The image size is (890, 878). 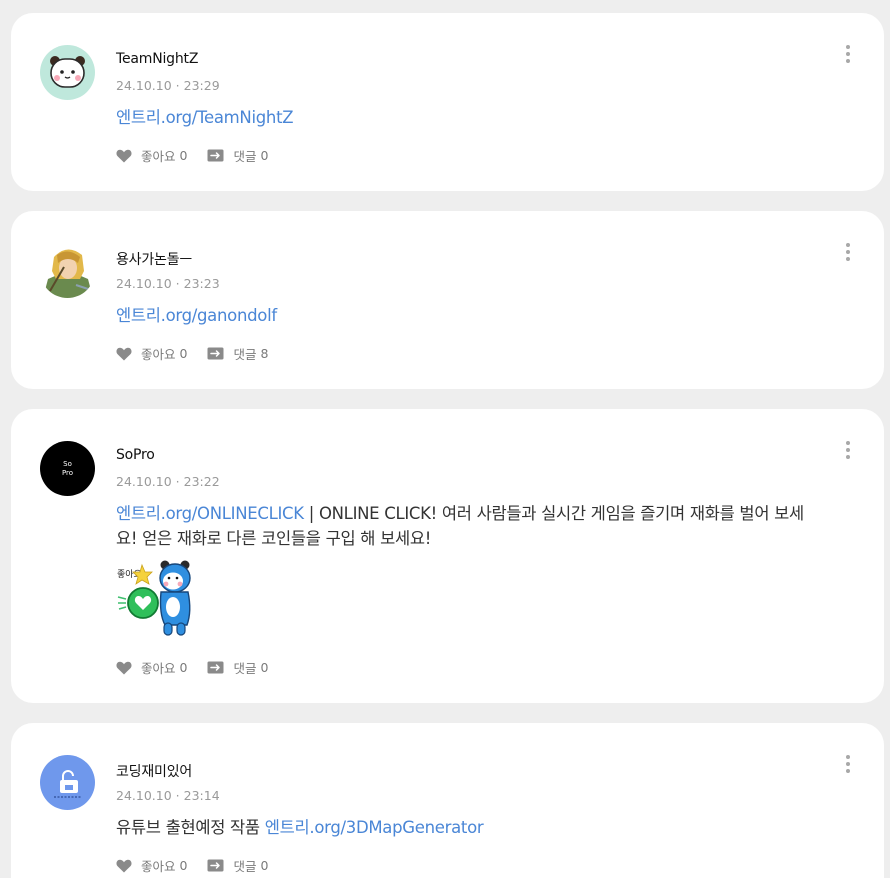 I want to click on post-timestamp: 24.10.10 · 23:22, so click(x=168, y=481).